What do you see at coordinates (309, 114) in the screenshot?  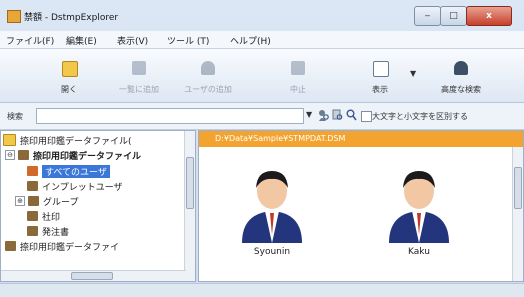 I see `search-history-dropdown-icon: ▼` at bounding box center [309, 114].